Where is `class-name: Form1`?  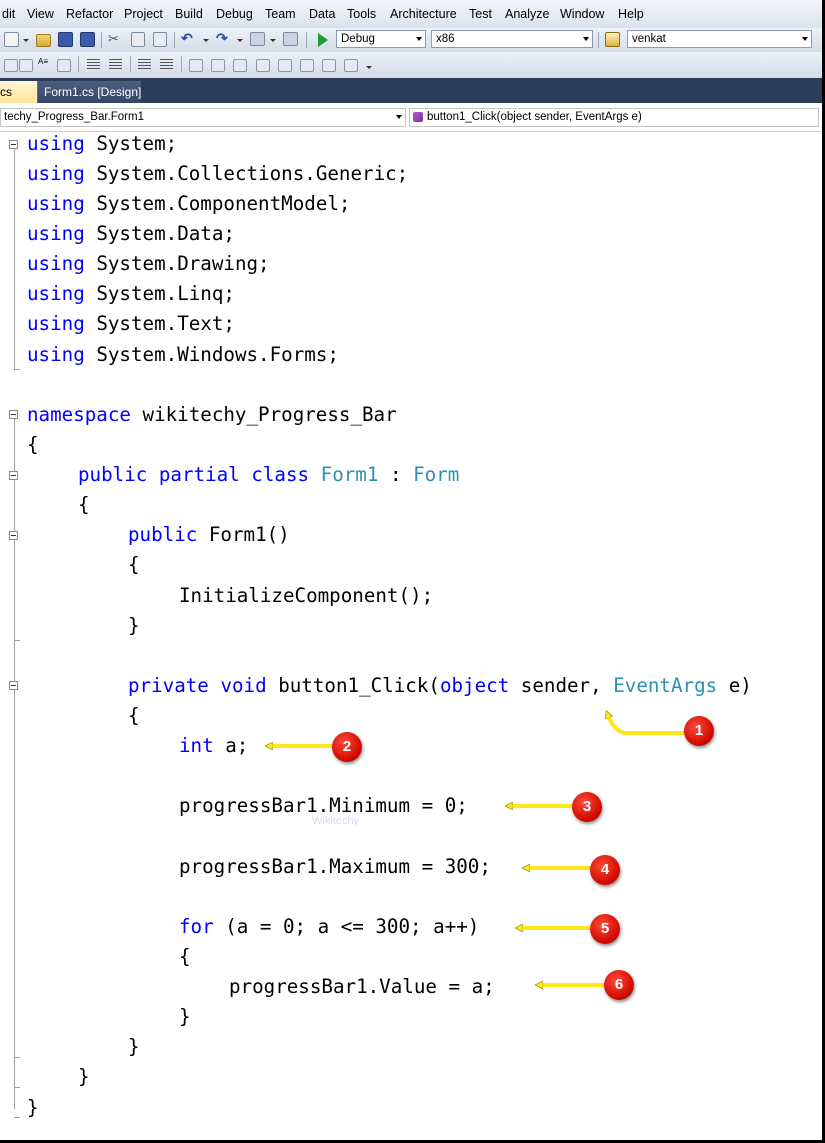 class-name: Form1 is located at coordinates (349, 474).